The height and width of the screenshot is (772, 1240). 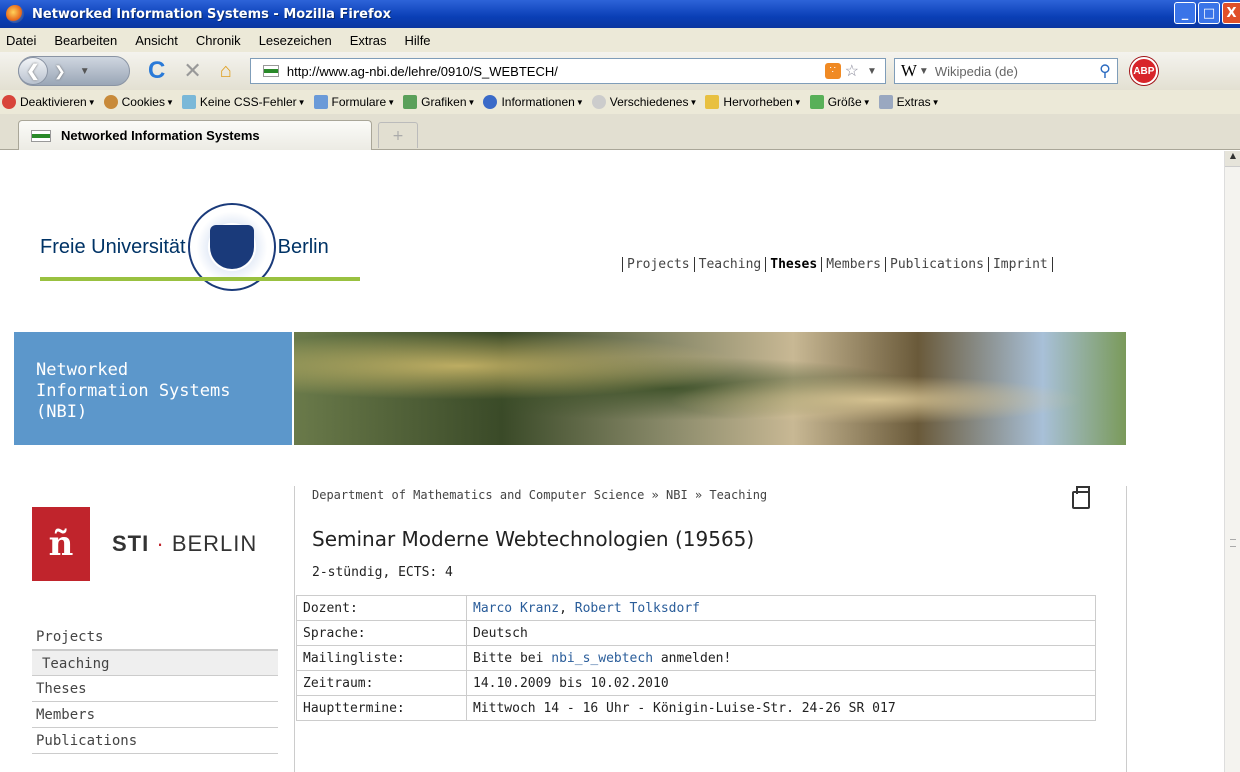 What do you see at coordinates (195, 135) in the screenshot?
I see `tab-networked-information-systems: Networked Information Systems` at bounding box center [195, 135].